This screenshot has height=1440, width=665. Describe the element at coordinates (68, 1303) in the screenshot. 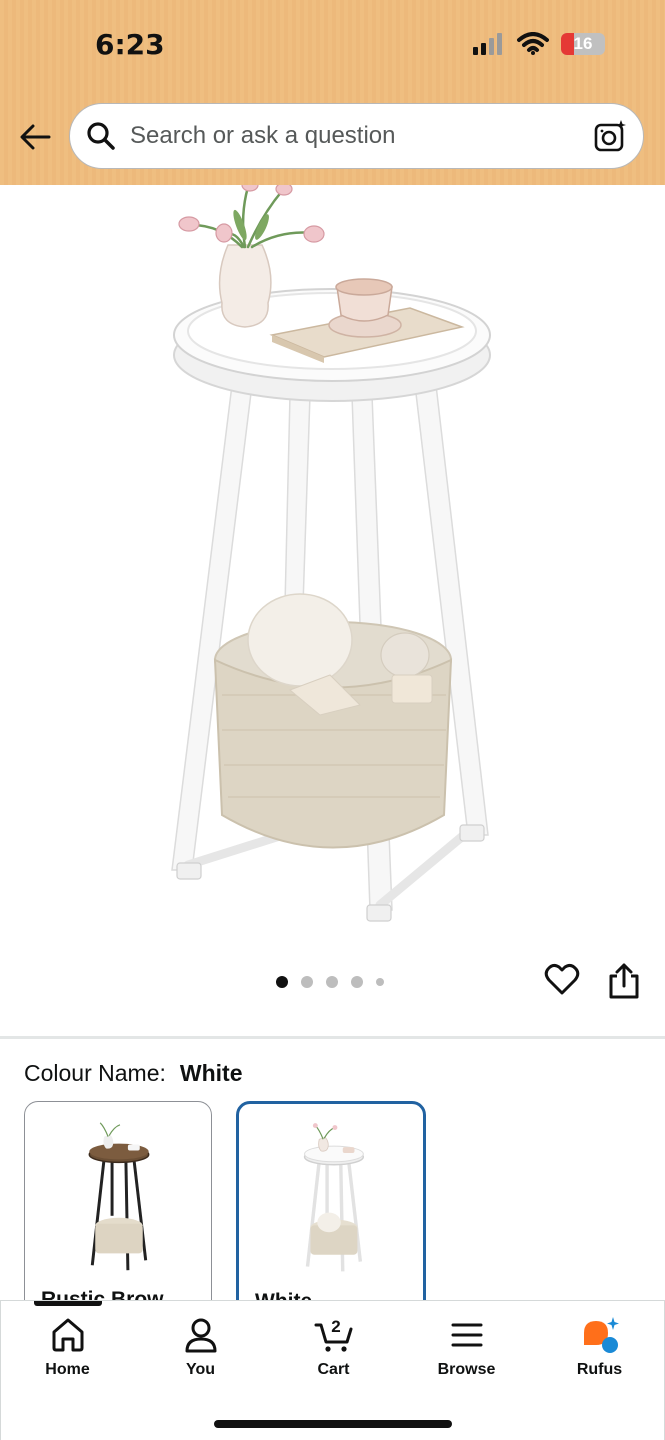

I see `nav-active-indicator` at that location.